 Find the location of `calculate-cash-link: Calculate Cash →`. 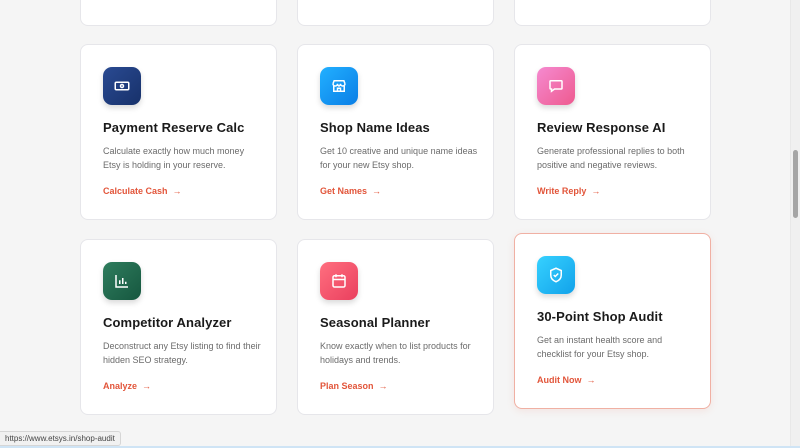

calculate-cash-link: Calculate Cash → is located at coordinates (142, 191).